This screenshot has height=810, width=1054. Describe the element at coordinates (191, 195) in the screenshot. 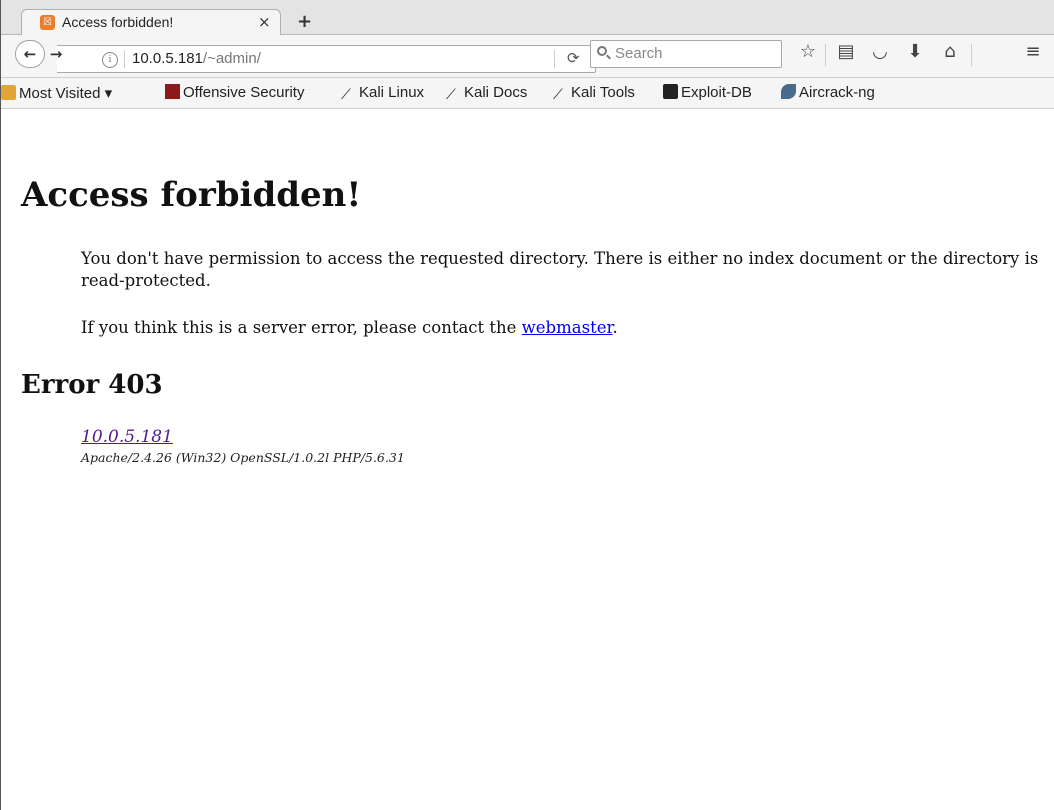

I see `page-title: Access forbidden!` at that location.